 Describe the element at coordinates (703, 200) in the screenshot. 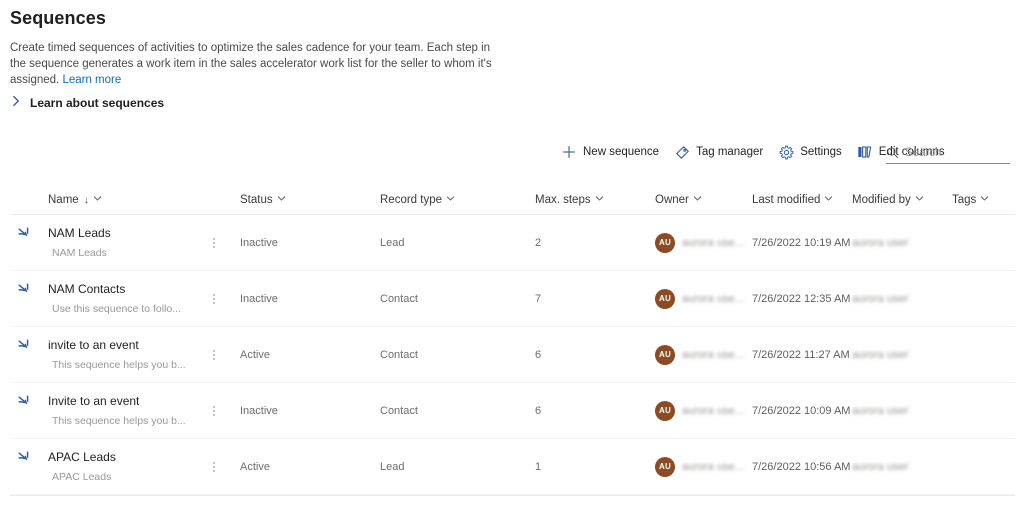

I see `column-header-owner: Owner` at that location.